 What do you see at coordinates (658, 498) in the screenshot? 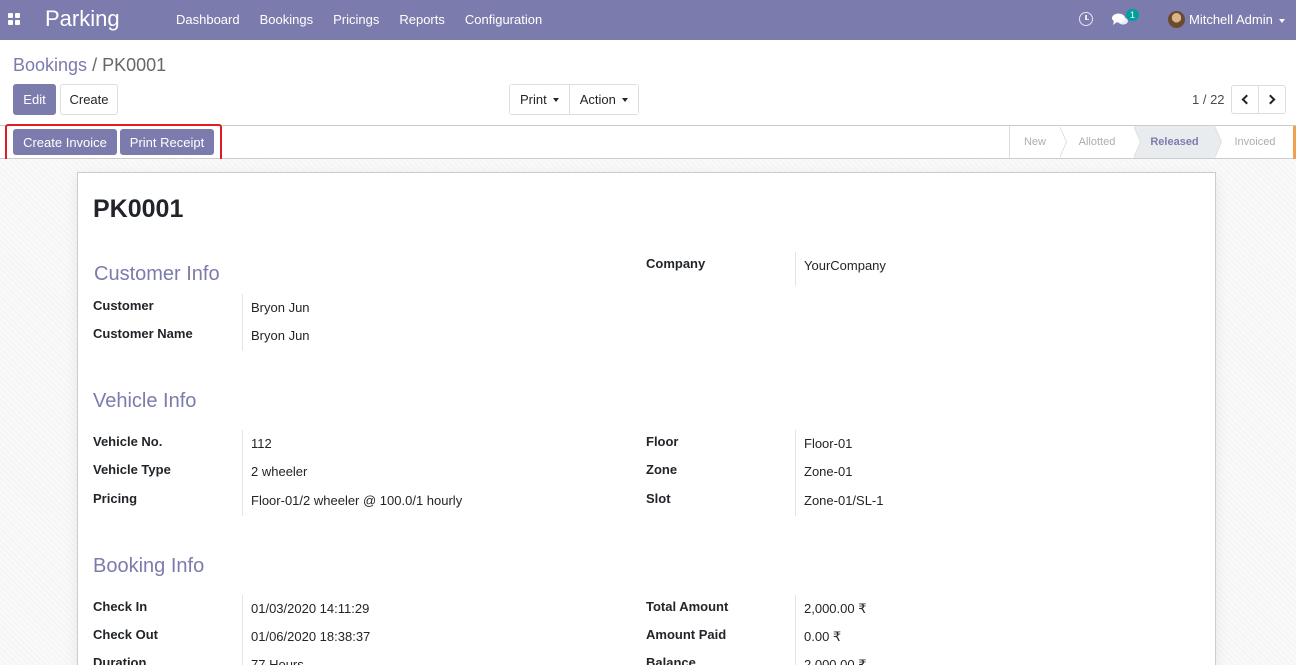
I see `slot-label: Slot` at bounding box center [658, 498].